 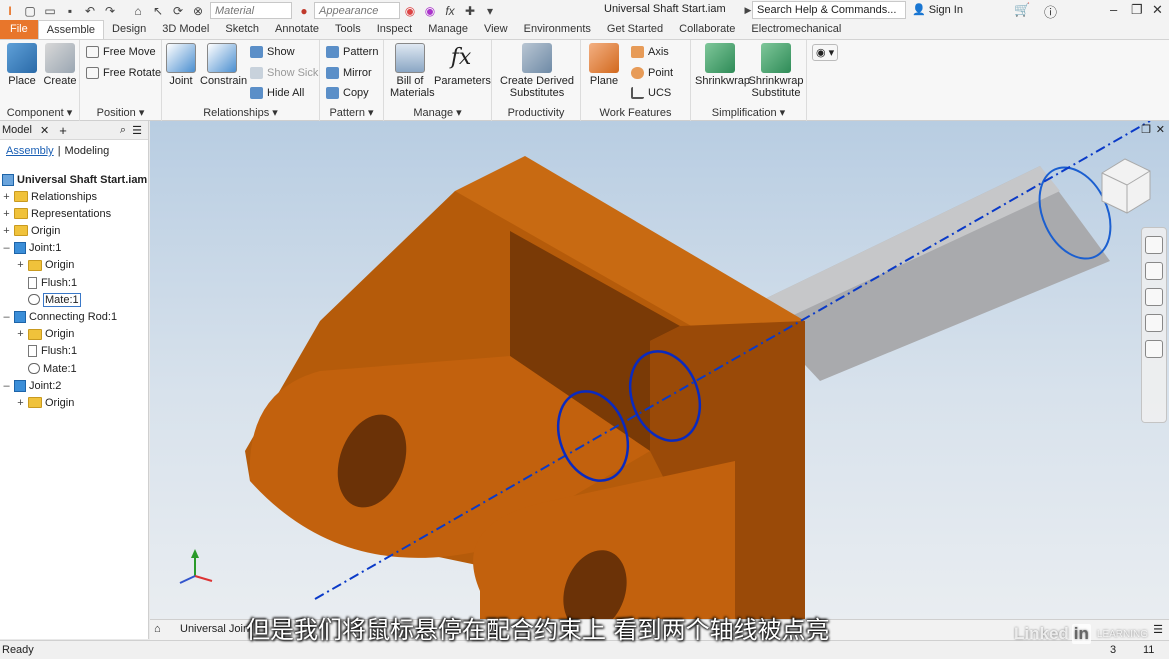 What do you see at coordinates (537, 71) in the screenshot?
I see `create-derived-substitutes-button: Create Derived Substitutes` at bounding box center [537, 71].